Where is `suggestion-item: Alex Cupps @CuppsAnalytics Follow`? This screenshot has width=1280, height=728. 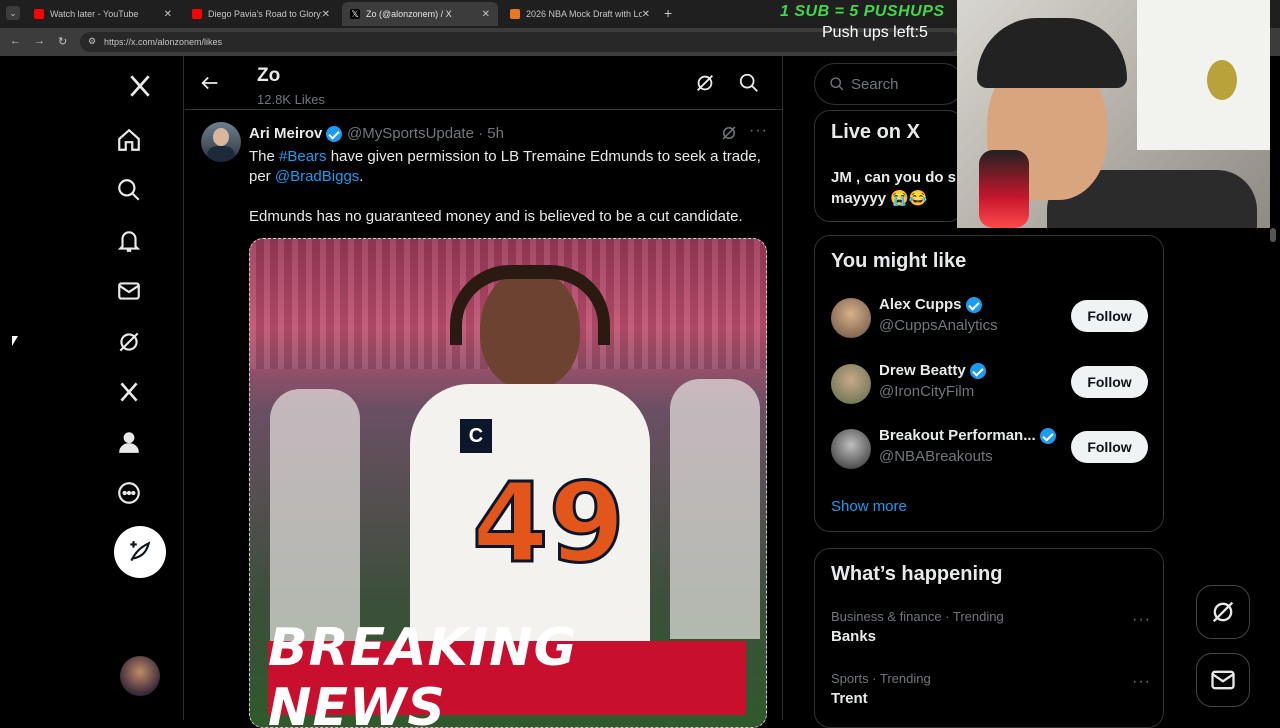
suggestion-item: Alex Cupps @CuppsAnalytics Follow is located at coordinates (991, 318).